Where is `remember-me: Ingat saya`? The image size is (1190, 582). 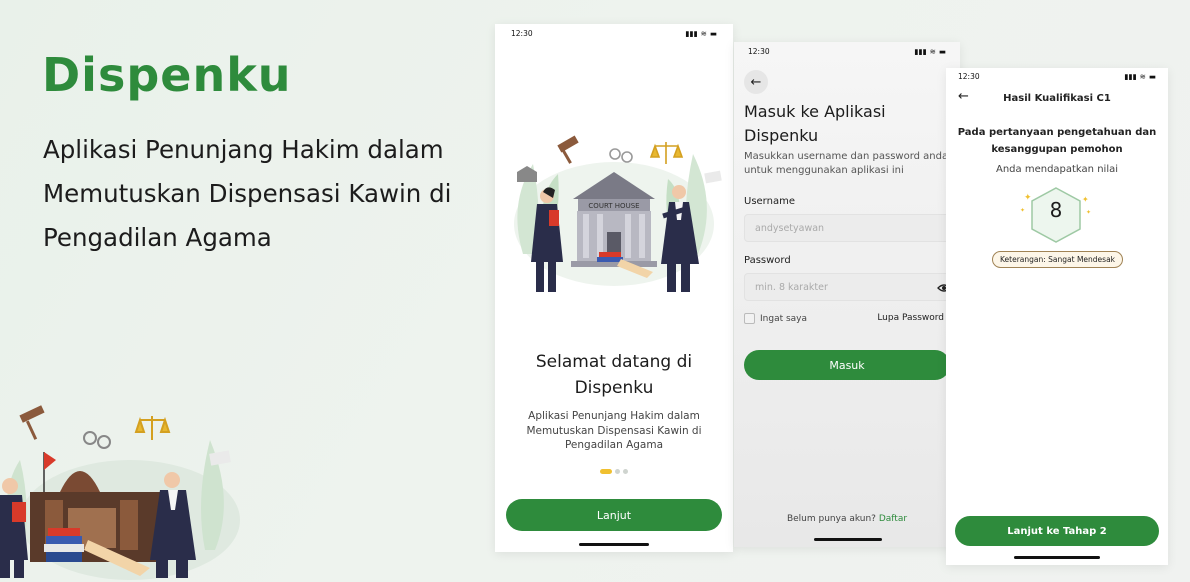 remember-me: Ingat saya is located at coordinates (775, 318).